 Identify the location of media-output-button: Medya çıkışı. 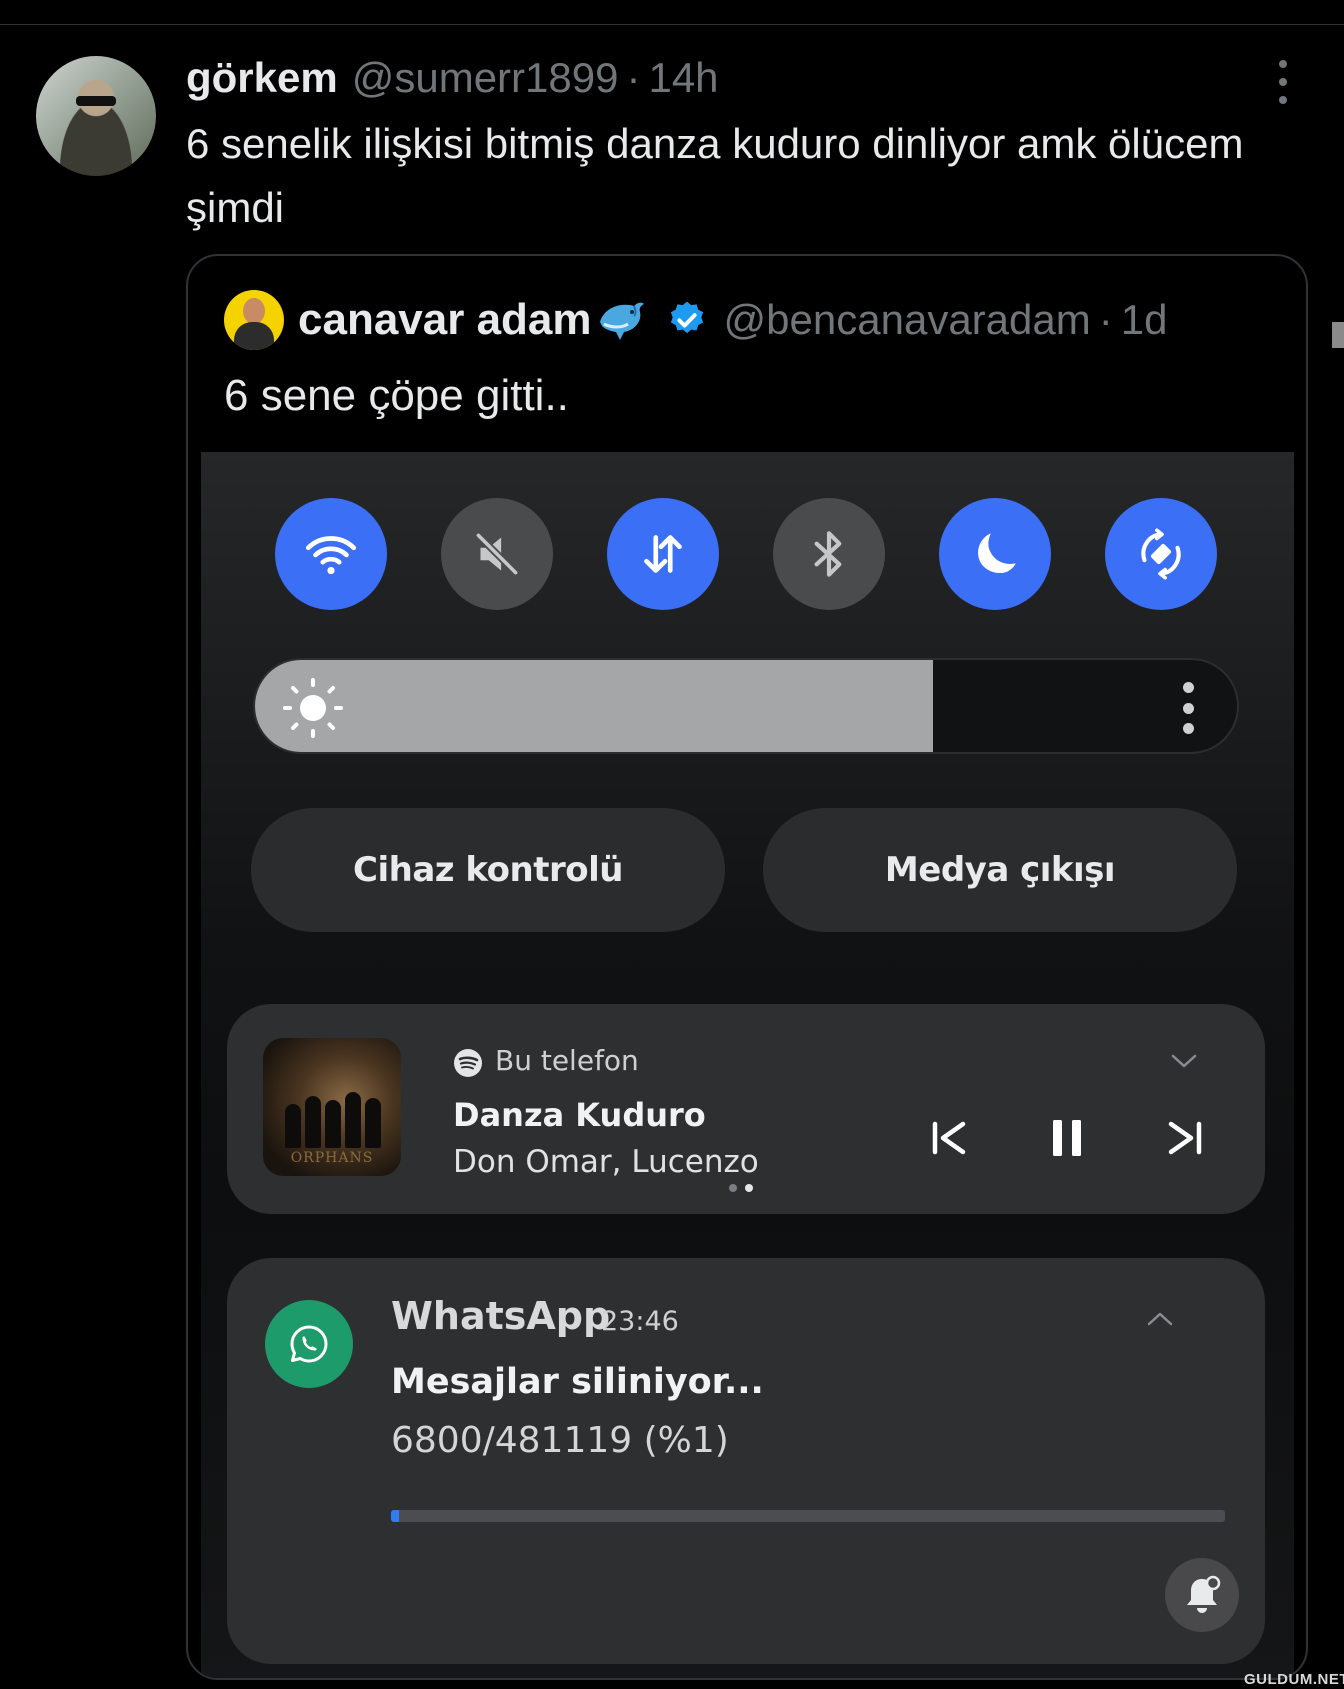
(1000, 870).